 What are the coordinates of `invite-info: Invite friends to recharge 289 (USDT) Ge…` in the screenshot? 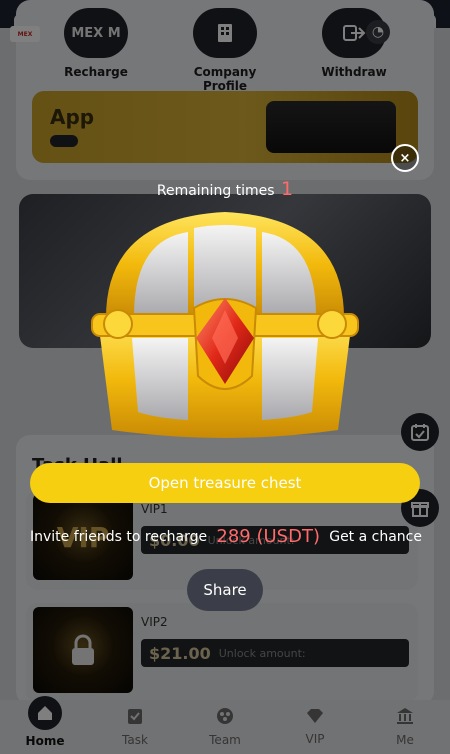 It's located at (226, 536).